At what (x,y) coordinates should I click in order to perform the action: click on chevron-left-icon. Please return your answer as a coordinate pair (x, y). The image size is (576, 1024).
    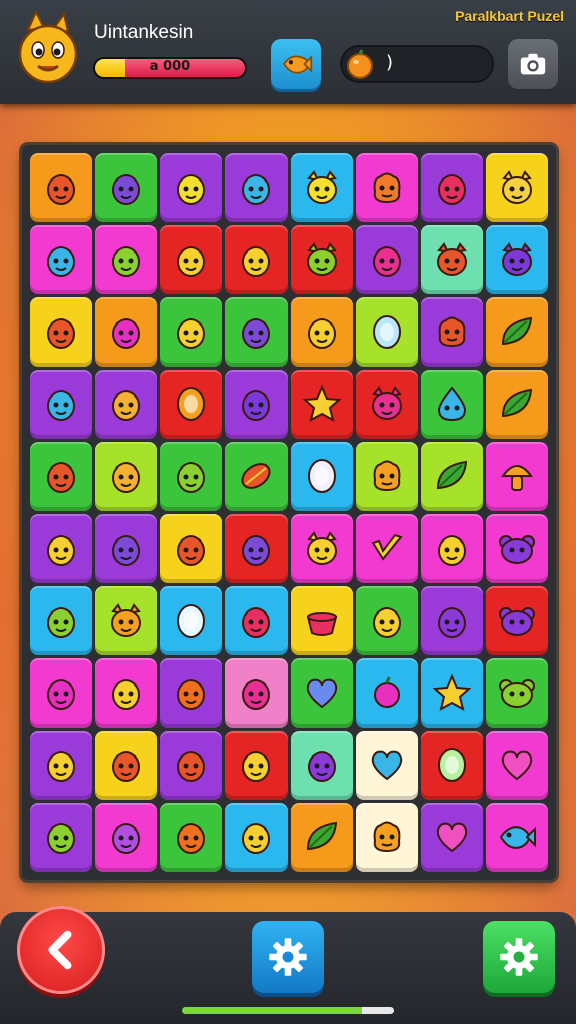
    Looking at the image, I should click on (60, 950).